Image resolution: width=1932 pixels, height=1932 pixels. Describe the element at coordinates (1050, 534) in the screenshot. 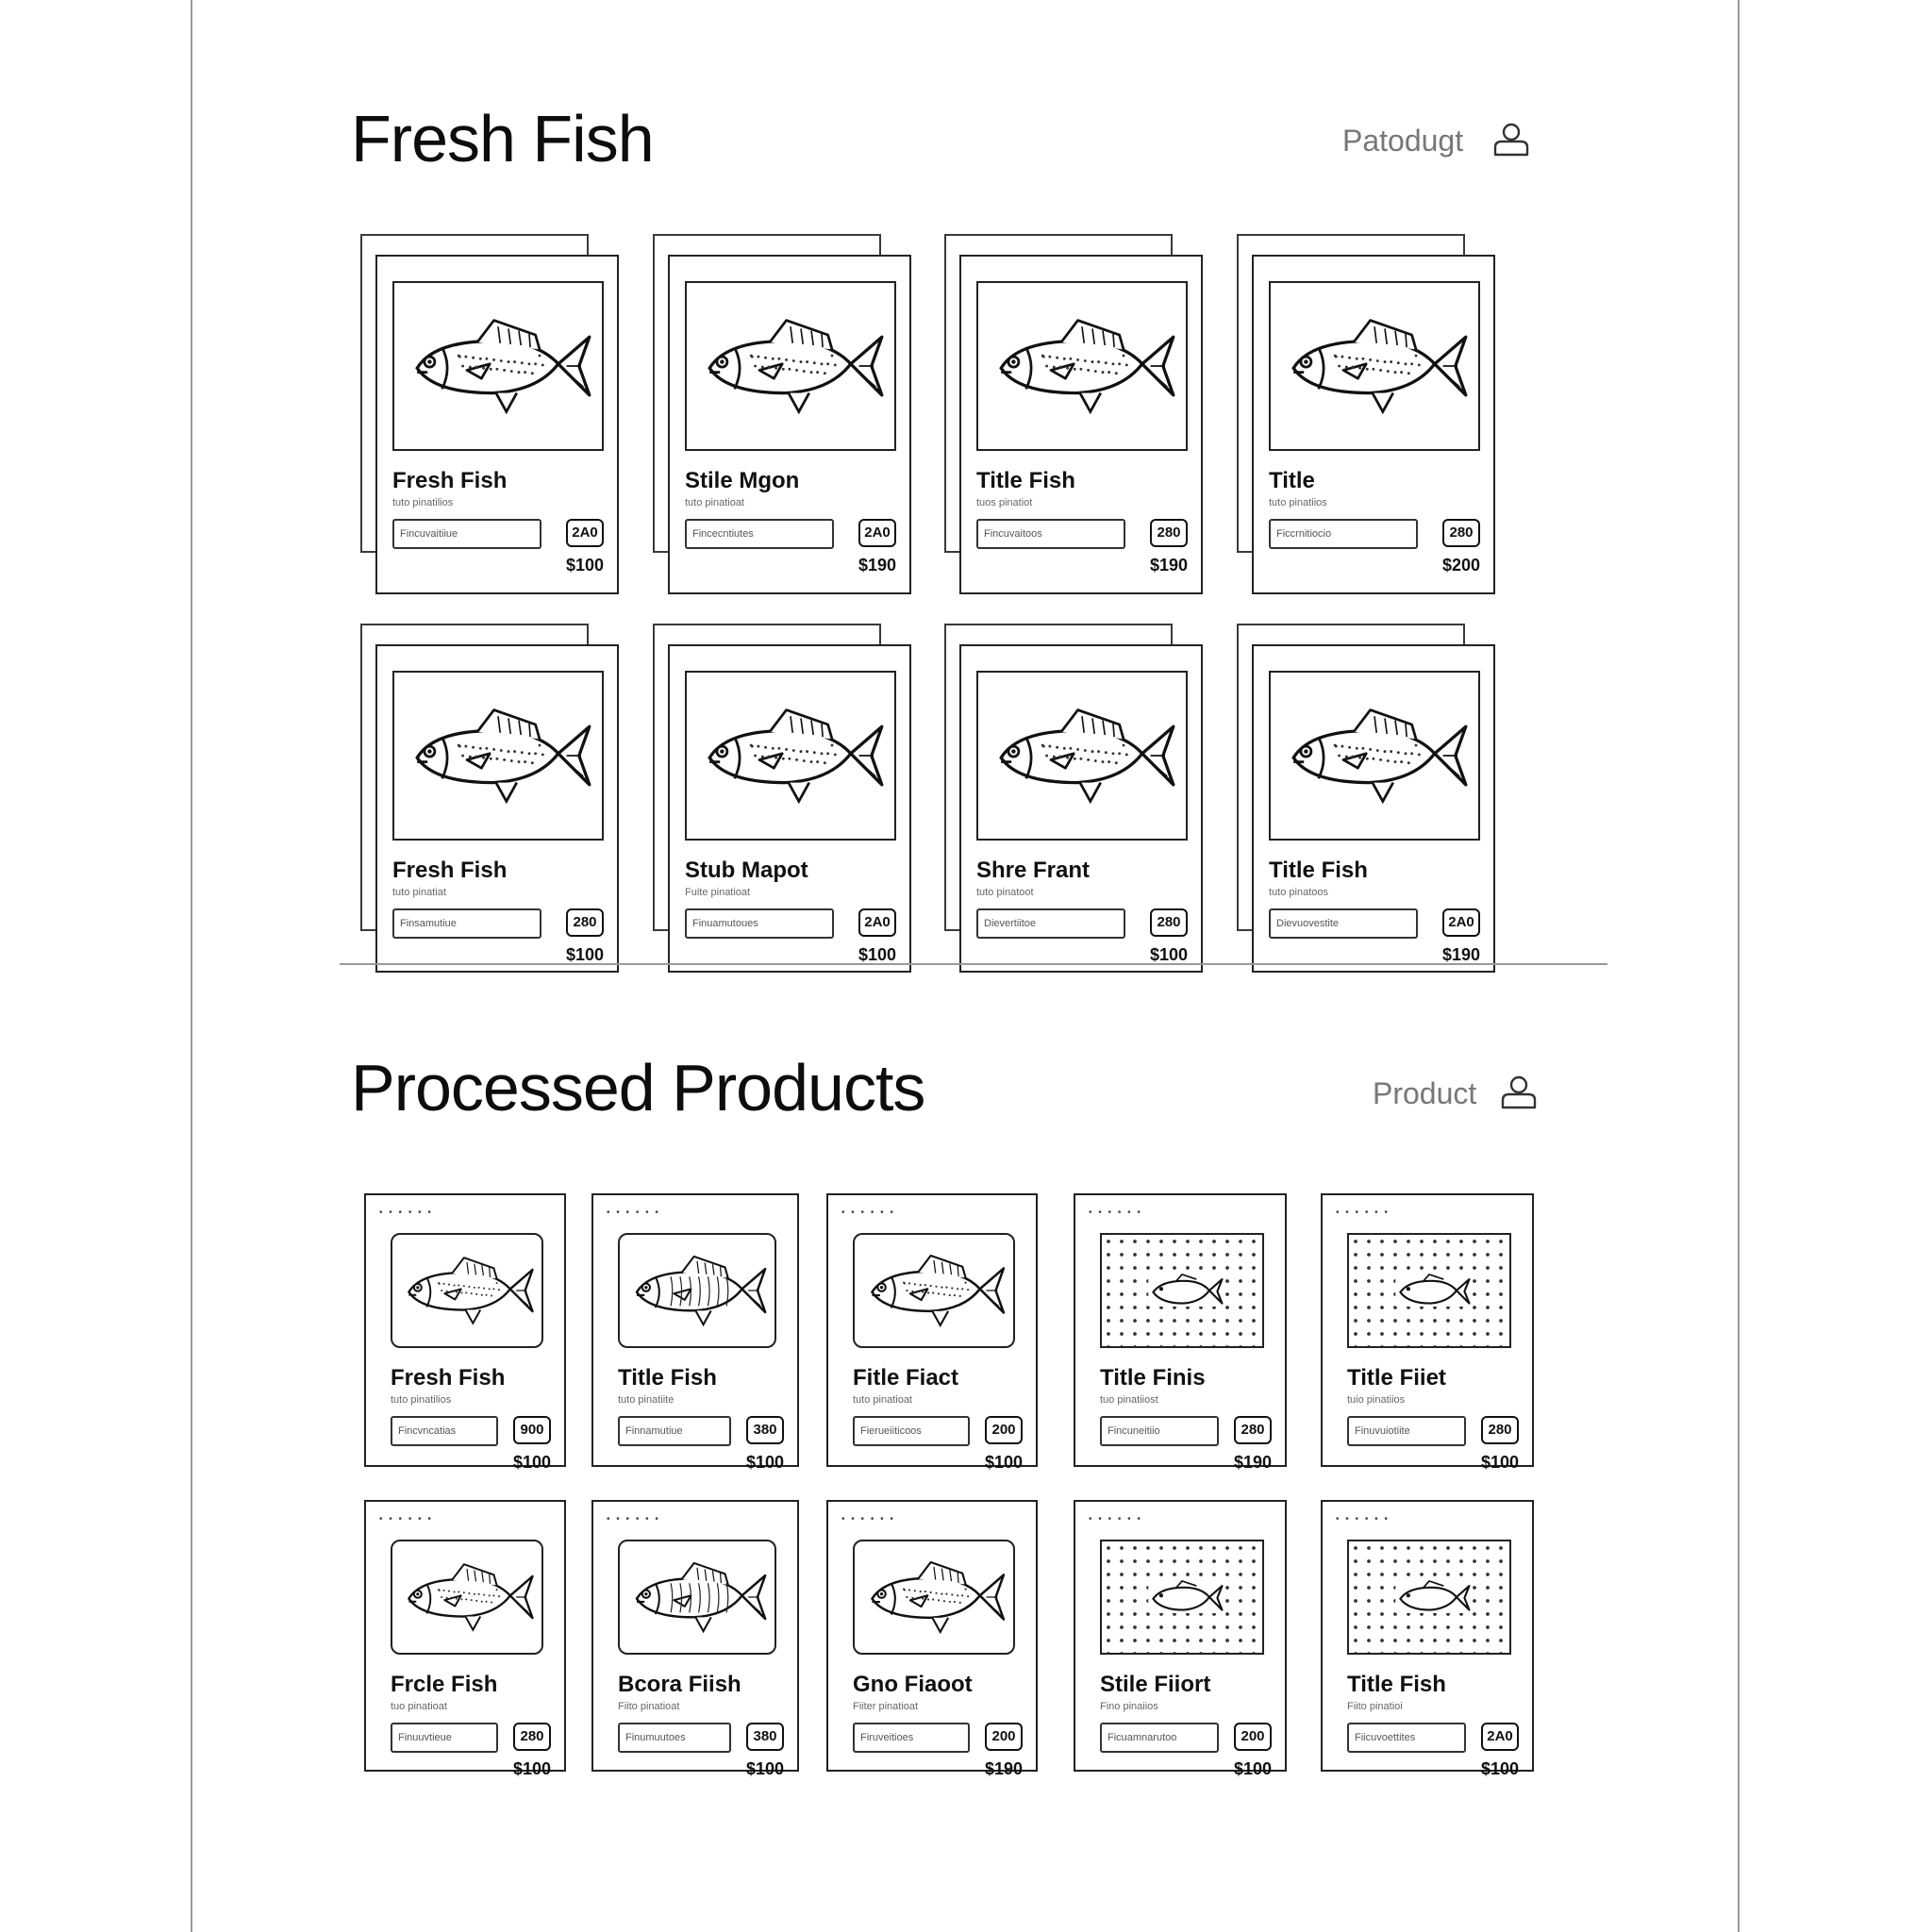

I see `product-option-field: Fincuvaitoos` at that location.